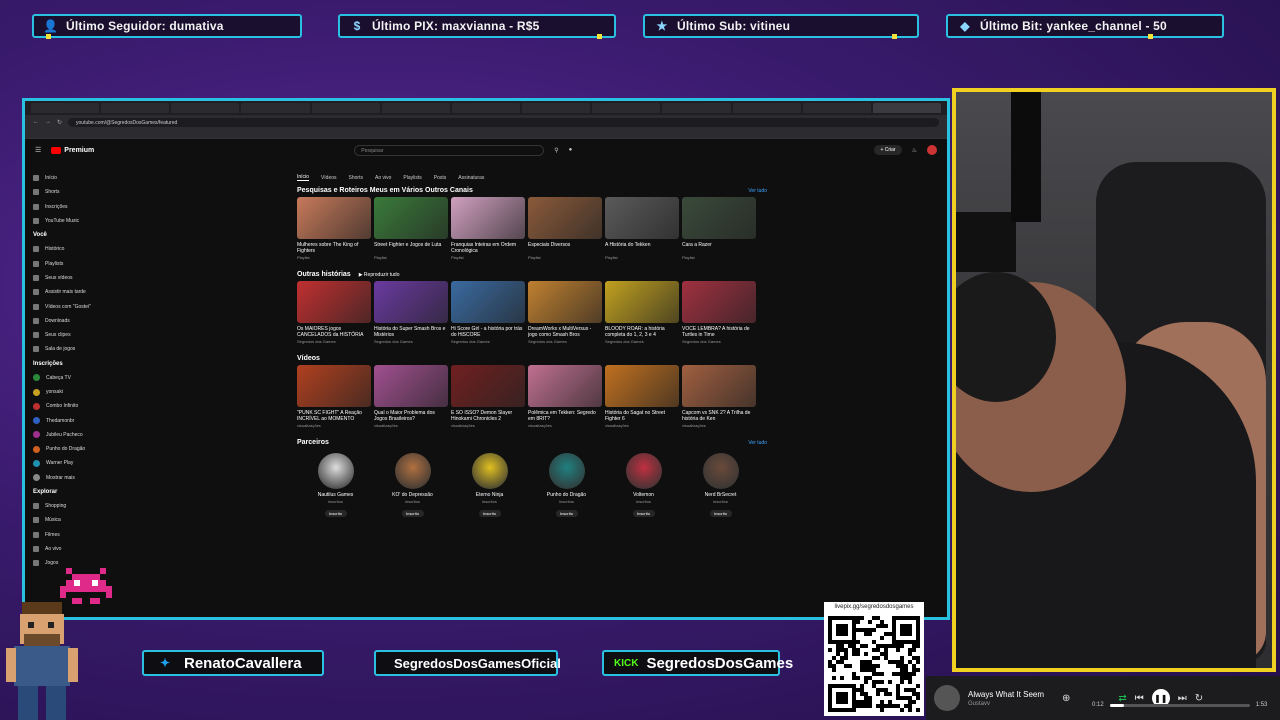 This screenshot has width=1280, height=720. I want to click on progress-bar, so click(1179, 705).